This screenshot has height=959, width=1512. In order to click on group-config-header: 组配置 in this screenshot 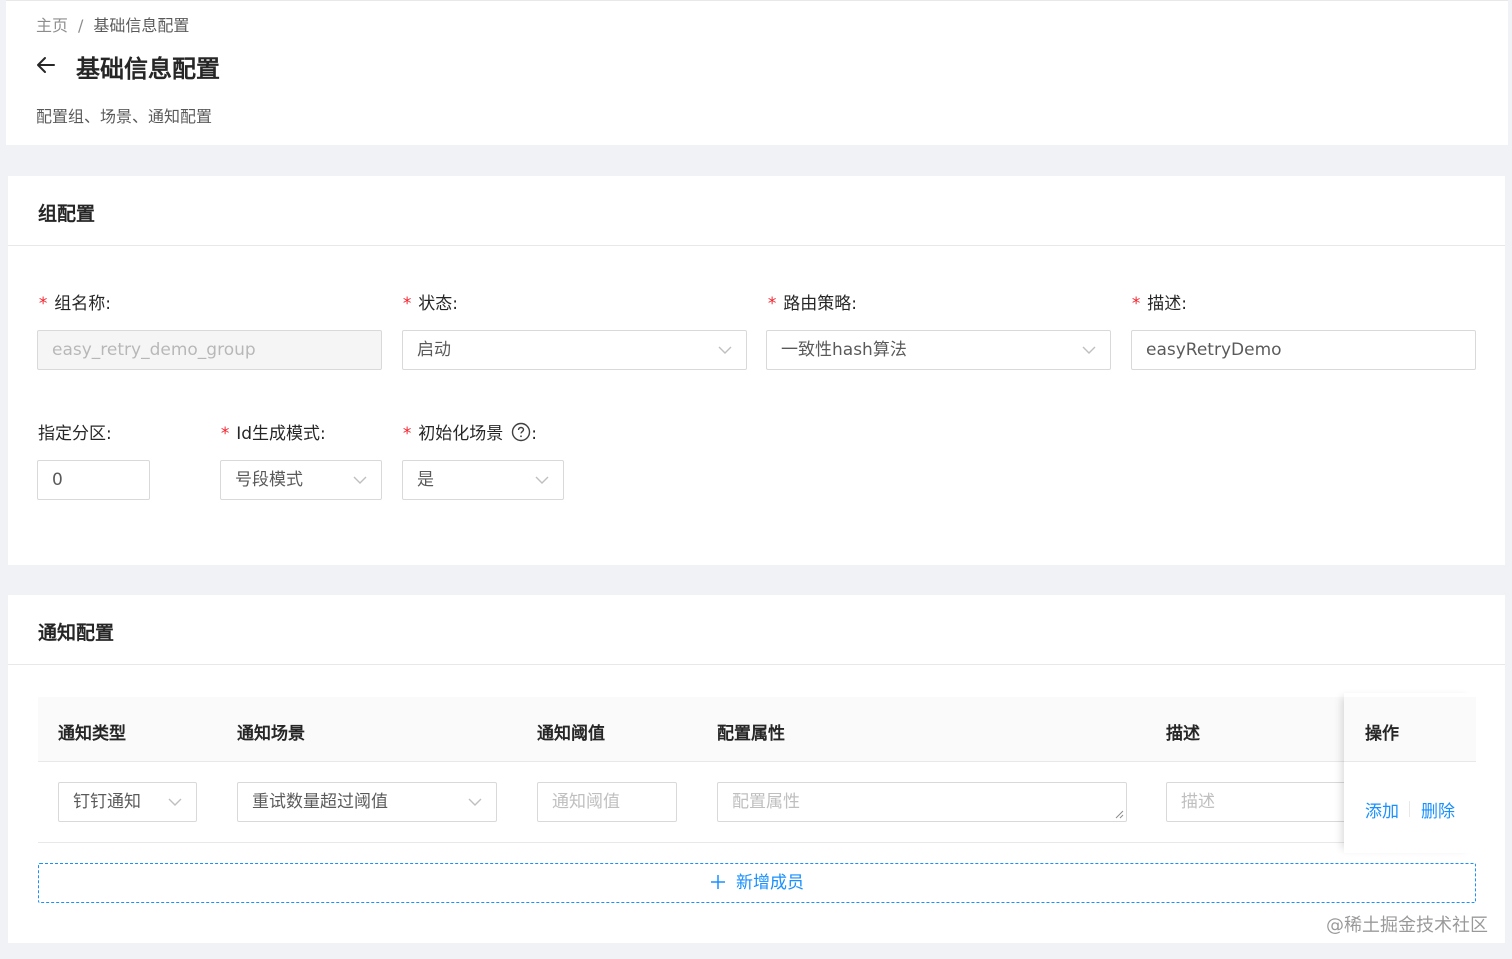, I will do `click(756, 211)`.